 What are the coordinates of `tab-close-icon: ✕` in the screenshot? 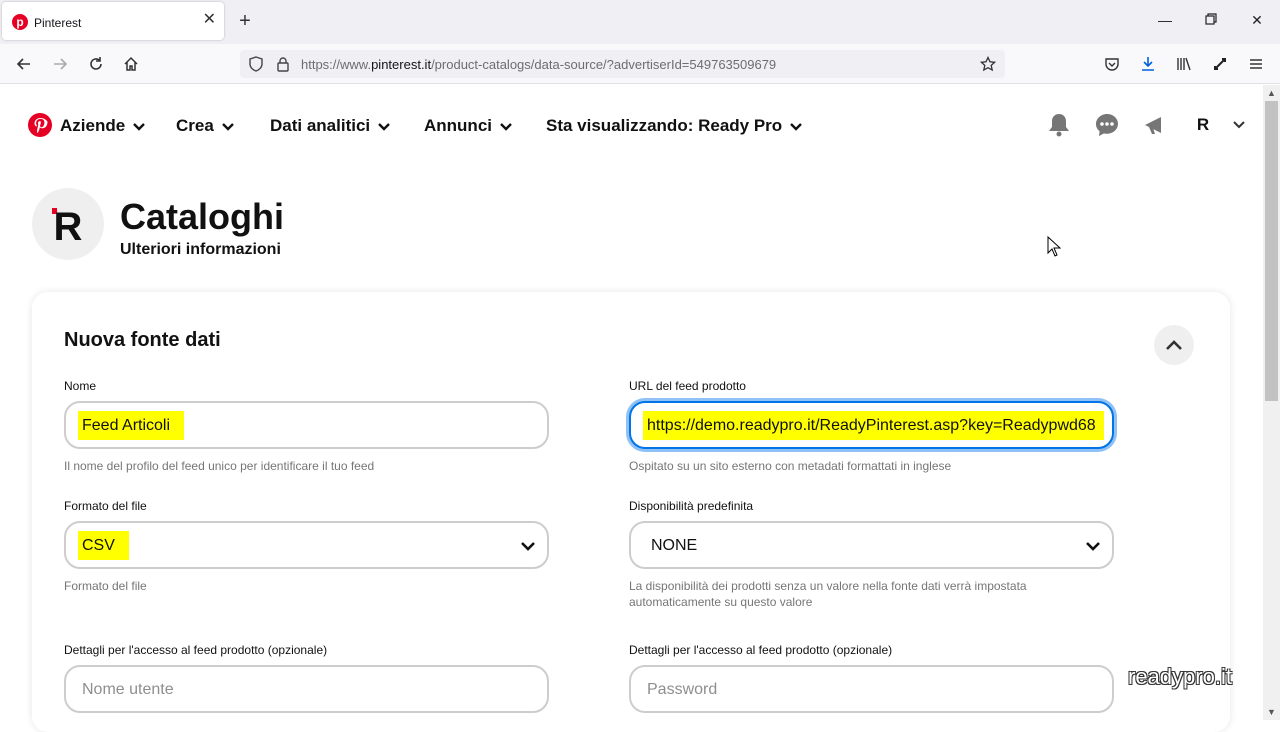 It's located at (209, 20).